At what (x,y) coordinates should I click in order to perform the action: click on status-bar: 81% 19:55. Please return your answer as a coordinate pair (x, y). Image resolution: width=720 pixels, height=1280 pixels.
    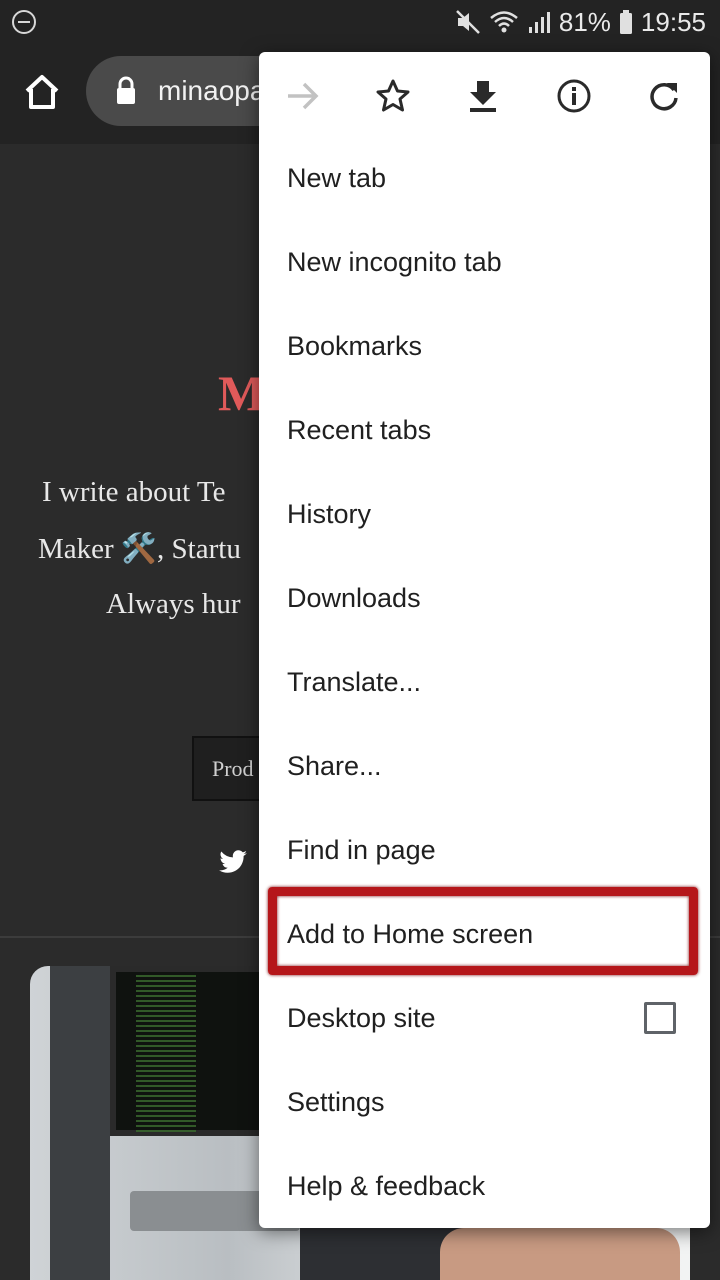
    Looking at the image, I should click on (360, 22).